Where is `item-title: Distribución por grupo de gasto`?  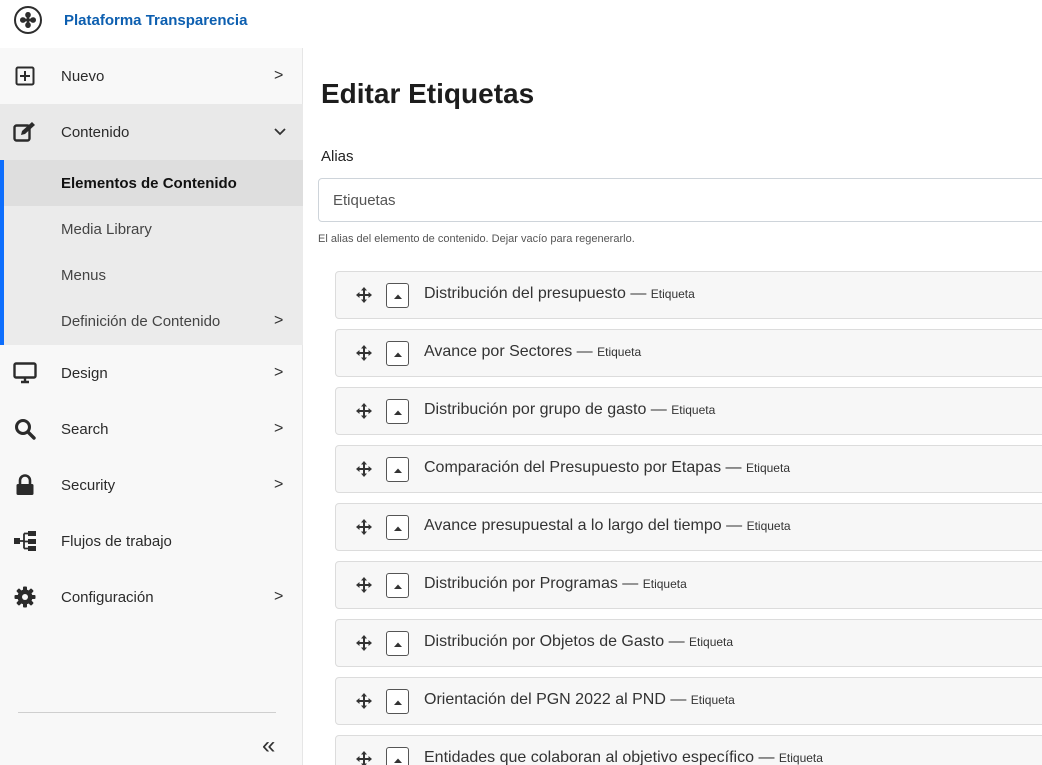 item-title: Distribución por grupo de gasto is located at coordinates (535, 409).